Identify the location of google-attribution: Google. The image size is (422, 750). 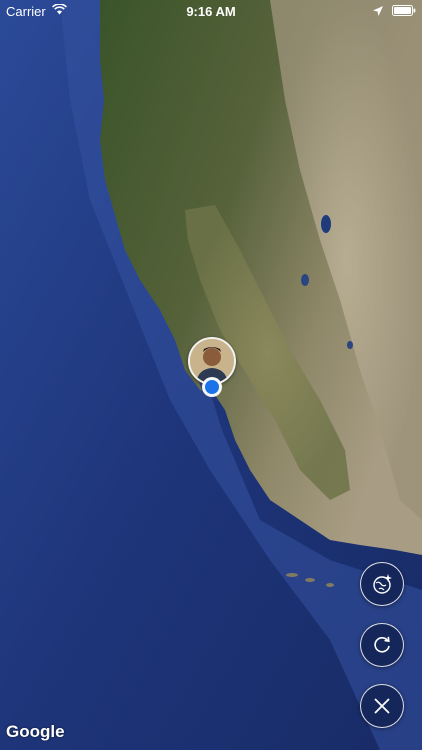
(35, 732).